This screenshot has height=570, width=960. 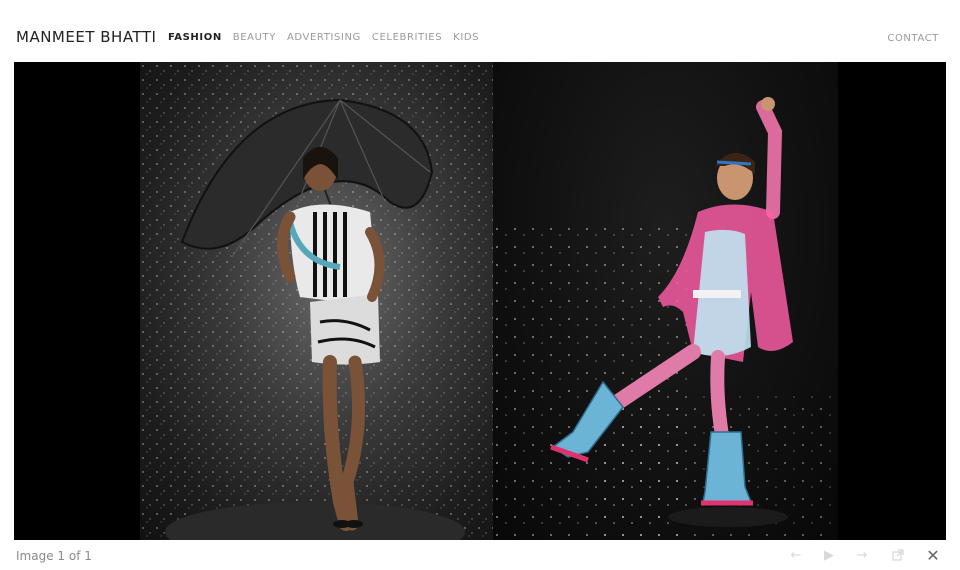 What do you see at coordinates (913, 38) in the screenshot?
I see `nav-item-contact: CONTACT` at bounding box center [913, 38].